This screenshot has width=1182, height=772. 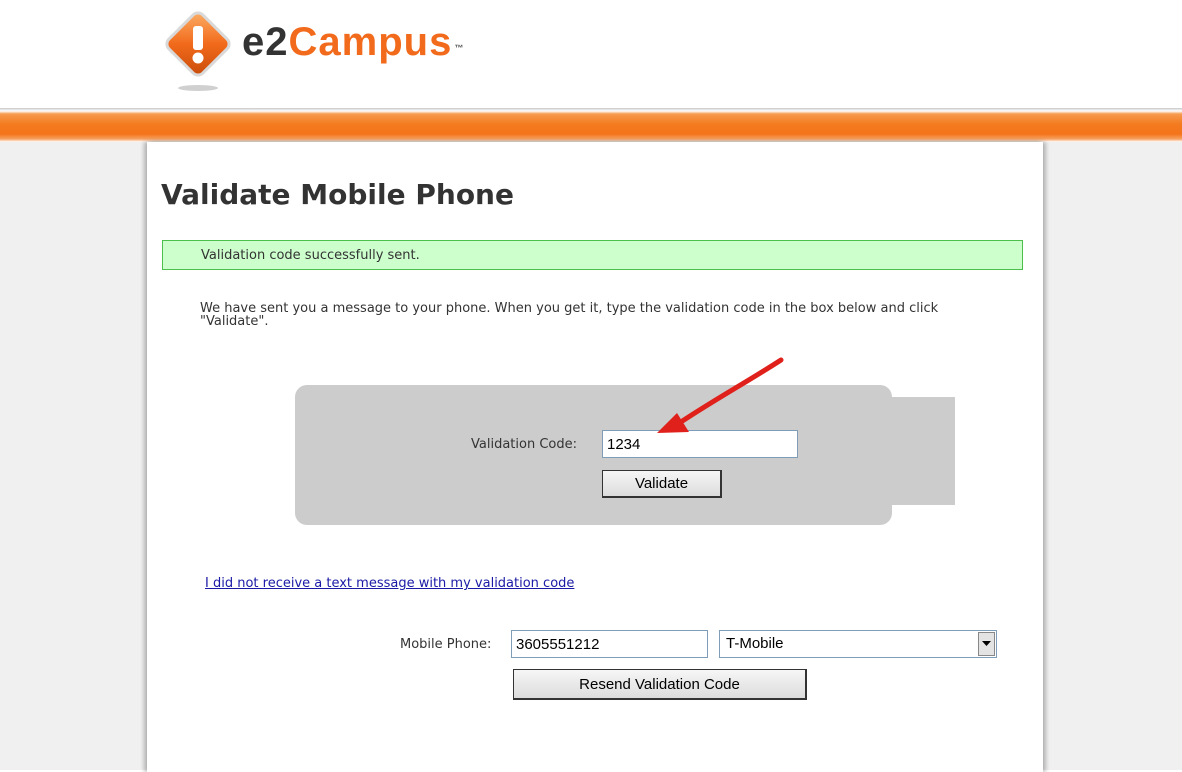 What do you see at coordinates (858, 644) in the screenshot?
I see `carrier-select: T-Mobile` at bounding box center [858, 644].